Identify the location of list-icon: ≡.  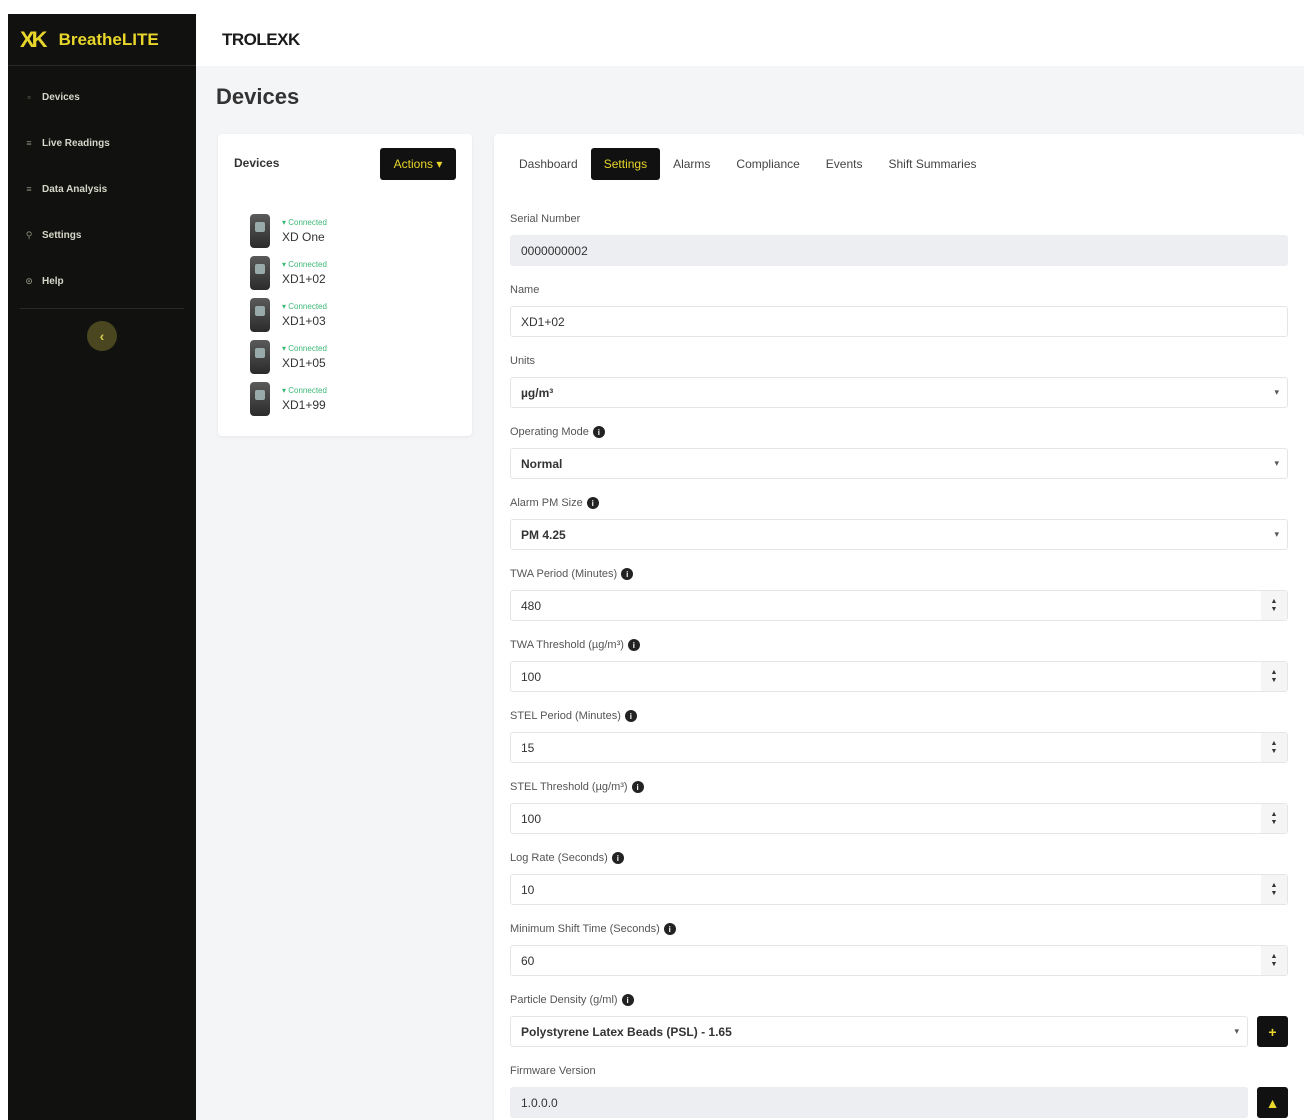
(29, 143).